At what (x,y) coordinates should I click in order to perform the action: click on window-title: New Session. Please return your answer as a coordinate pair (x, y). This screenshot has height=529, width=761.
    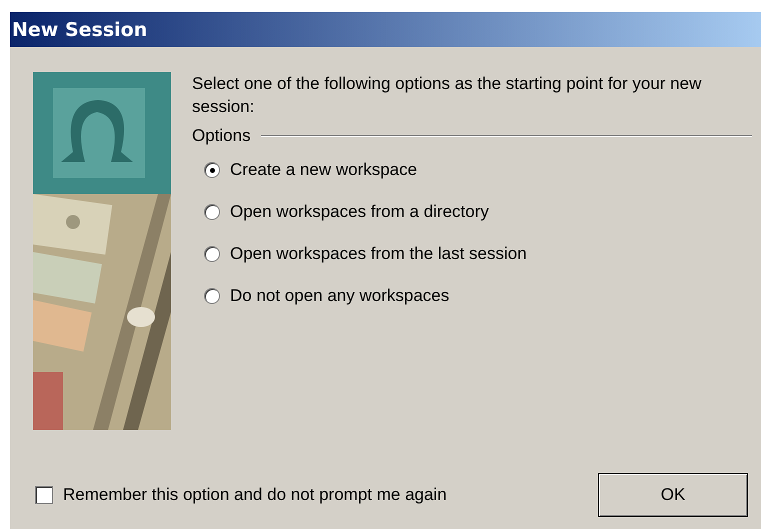
    Looking at the image, I should click on (385, 29).